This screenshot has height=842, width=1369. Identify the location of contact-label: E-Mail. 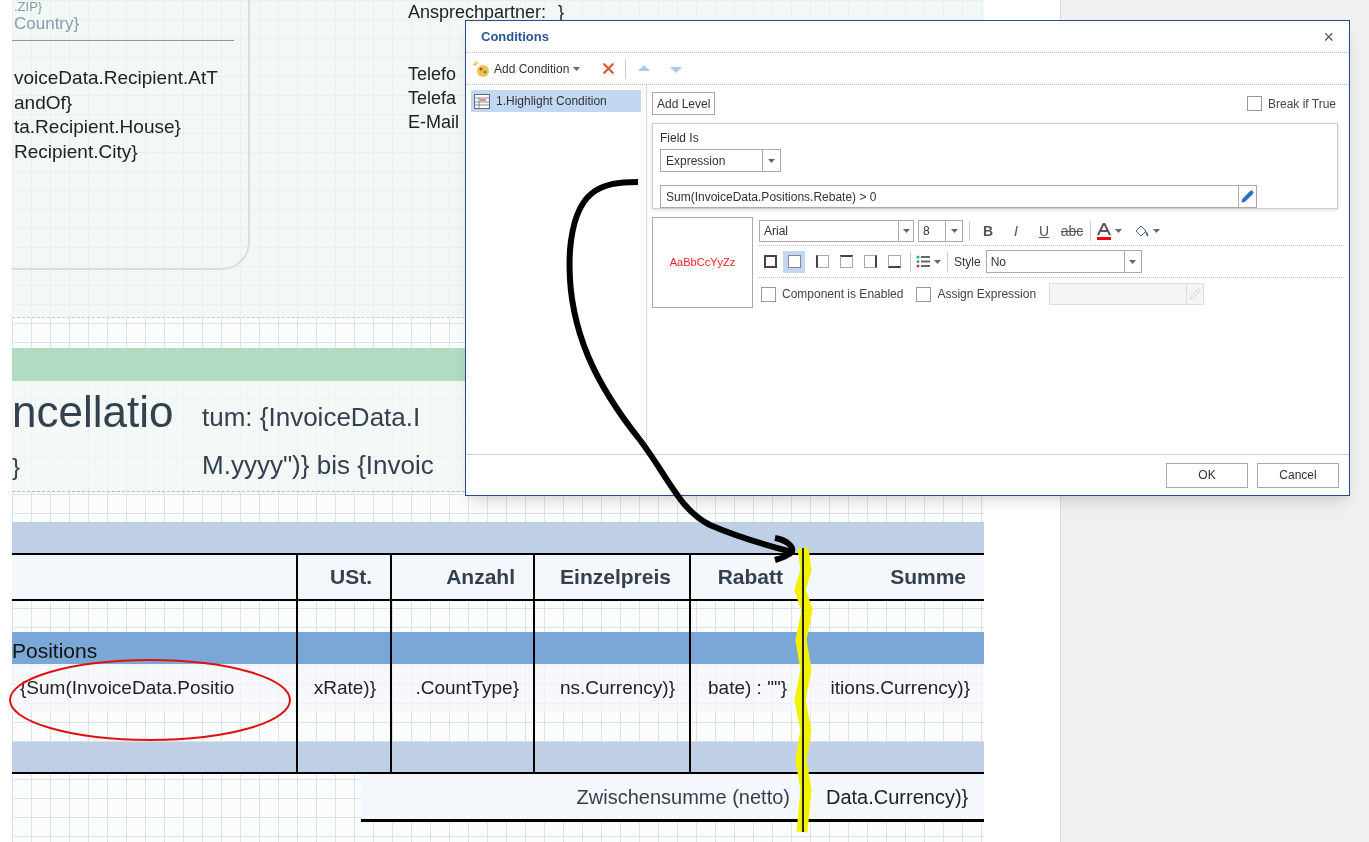
(433, 122).